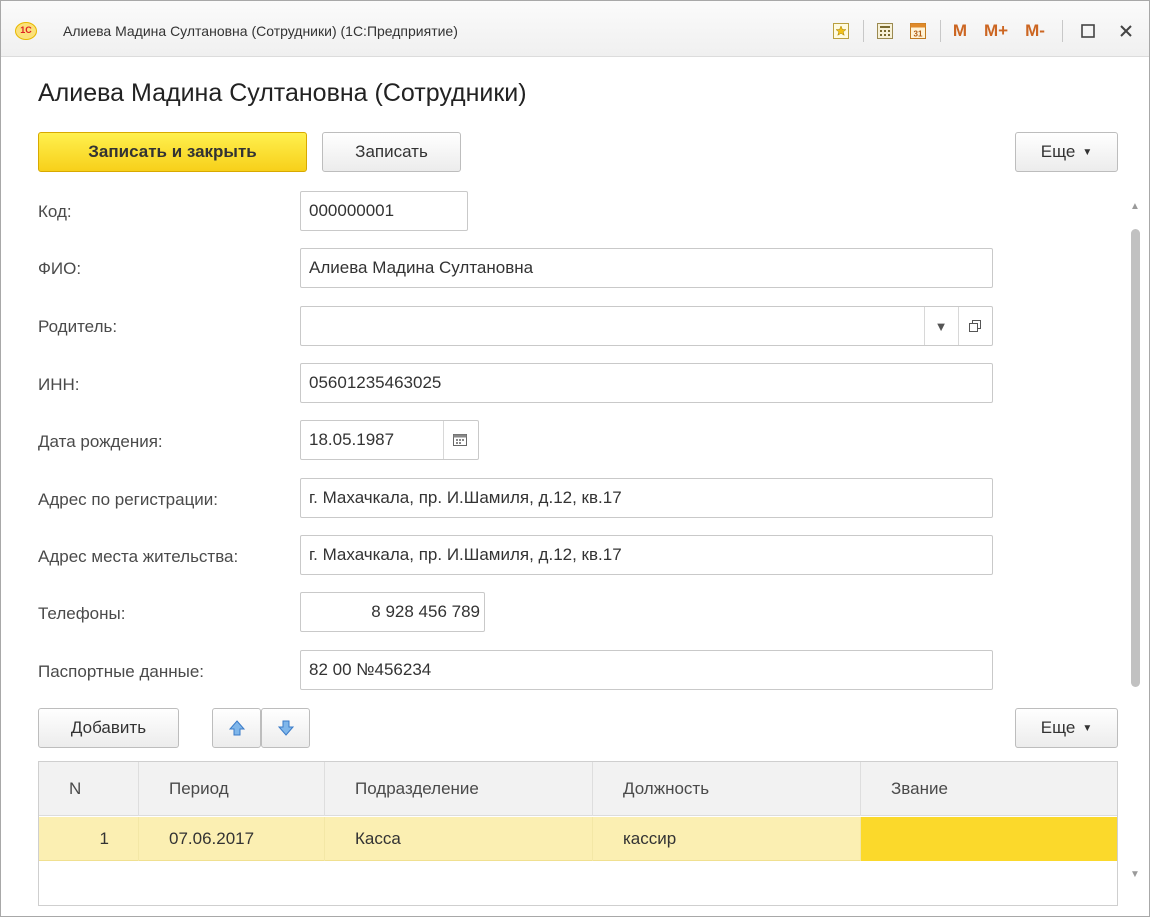  I want to click on more-button: Еще ▼, so click(1066, 152).